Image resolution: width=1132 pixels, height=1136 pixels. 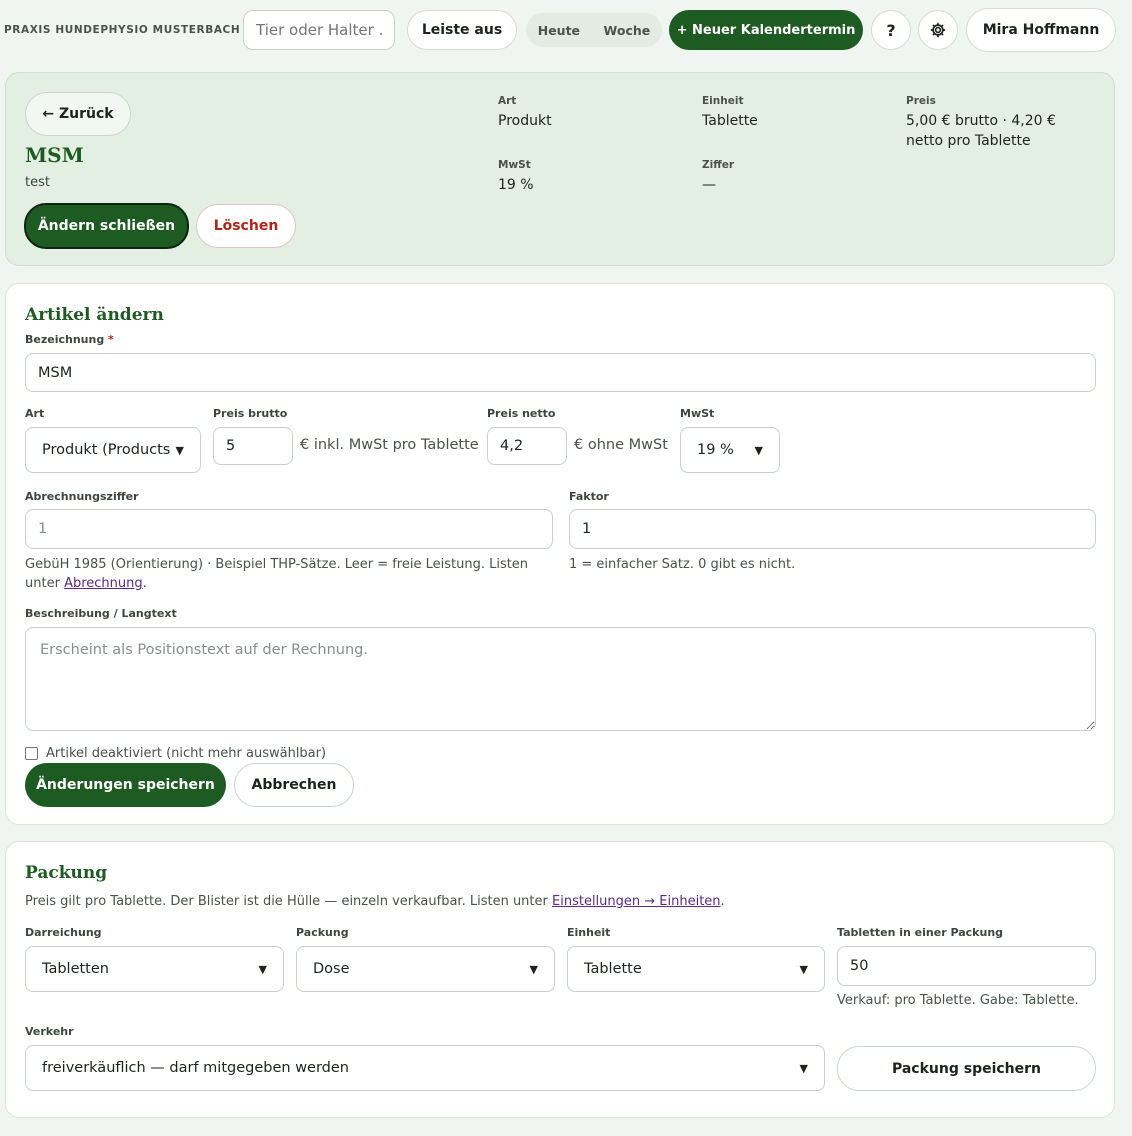 I want to click on back-button: ← Zurück, so click(x=78, y=114).